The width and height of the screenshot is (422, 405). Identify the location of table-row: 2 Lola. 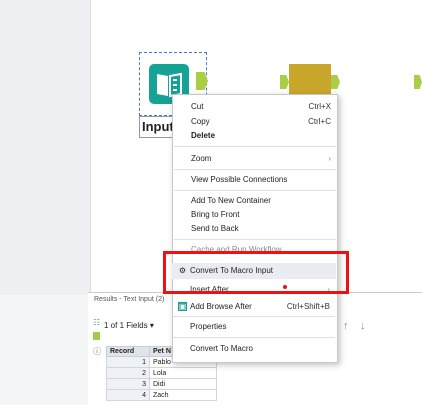
(161, 373).